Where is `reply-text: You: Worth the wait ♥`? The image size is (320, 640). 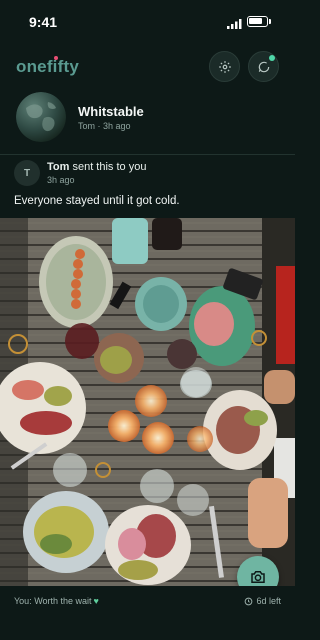
reply-text: You: Worth the wait ♥ is located at coordinates (56, 601).